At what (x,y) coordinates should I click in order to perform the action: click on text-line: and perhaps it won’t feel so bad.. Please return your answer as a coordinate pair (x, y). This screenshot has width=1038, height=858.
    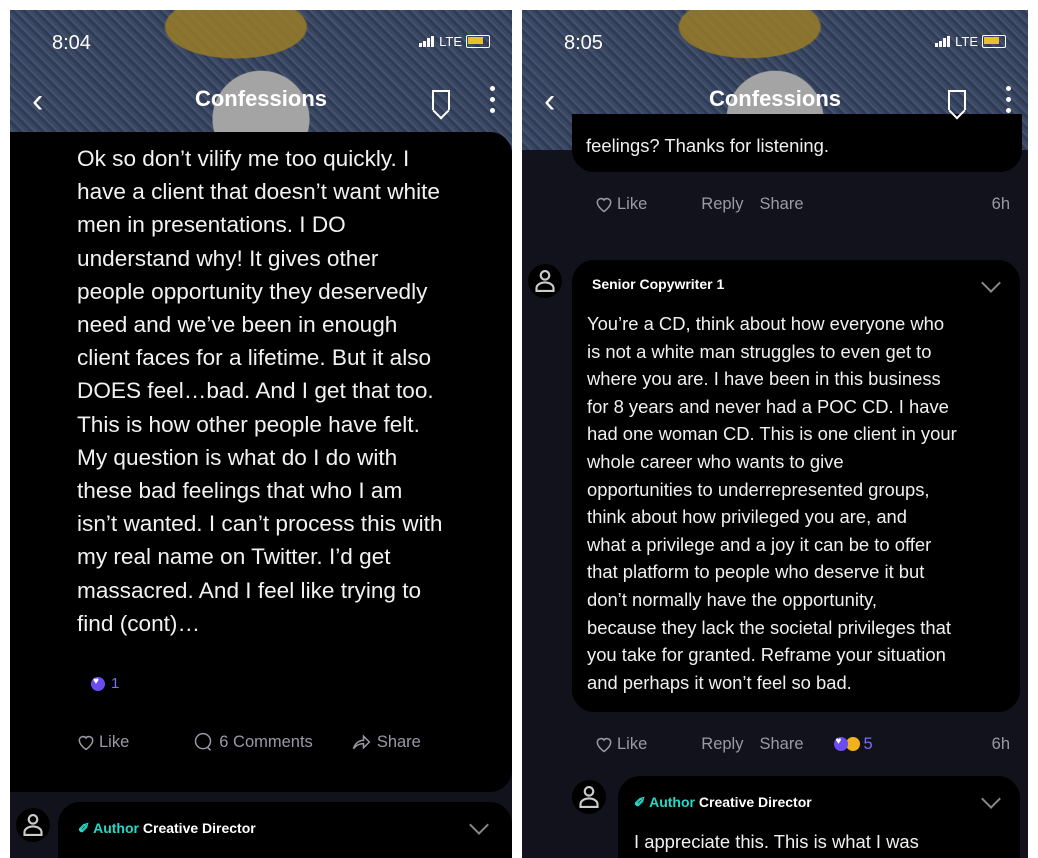
    Looking at the image, I should click on (719, 682).